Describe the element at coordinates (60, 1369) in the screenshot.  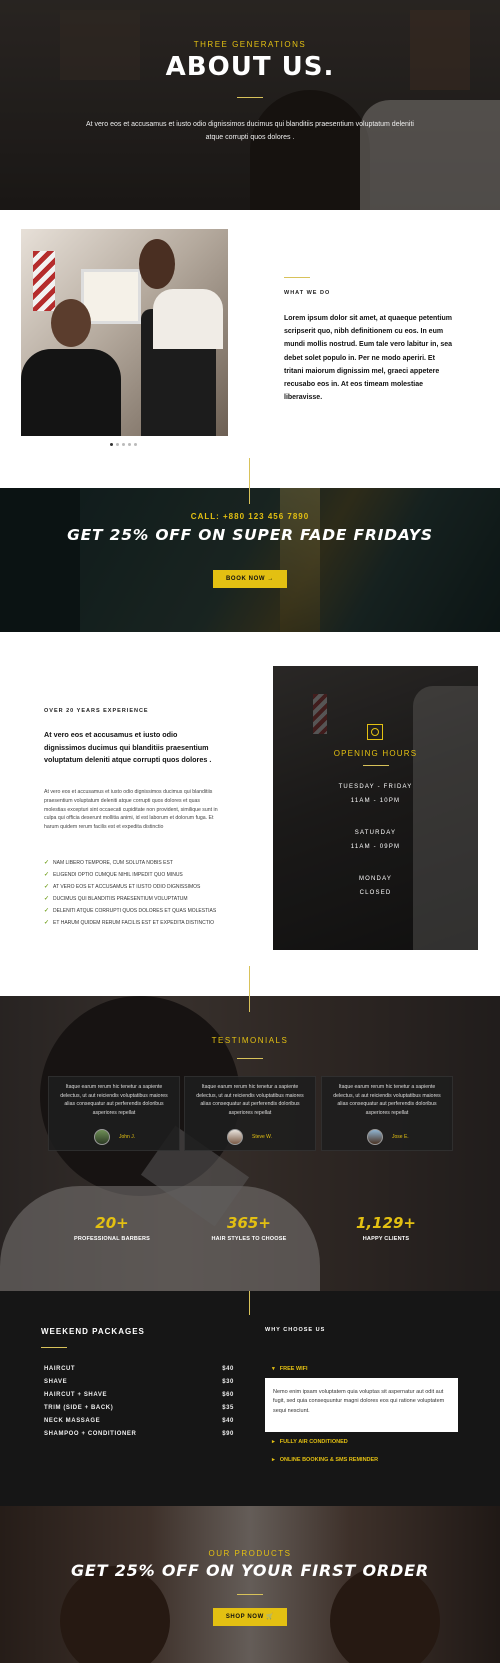
I see `package-name: HAIRCUT` at that location.